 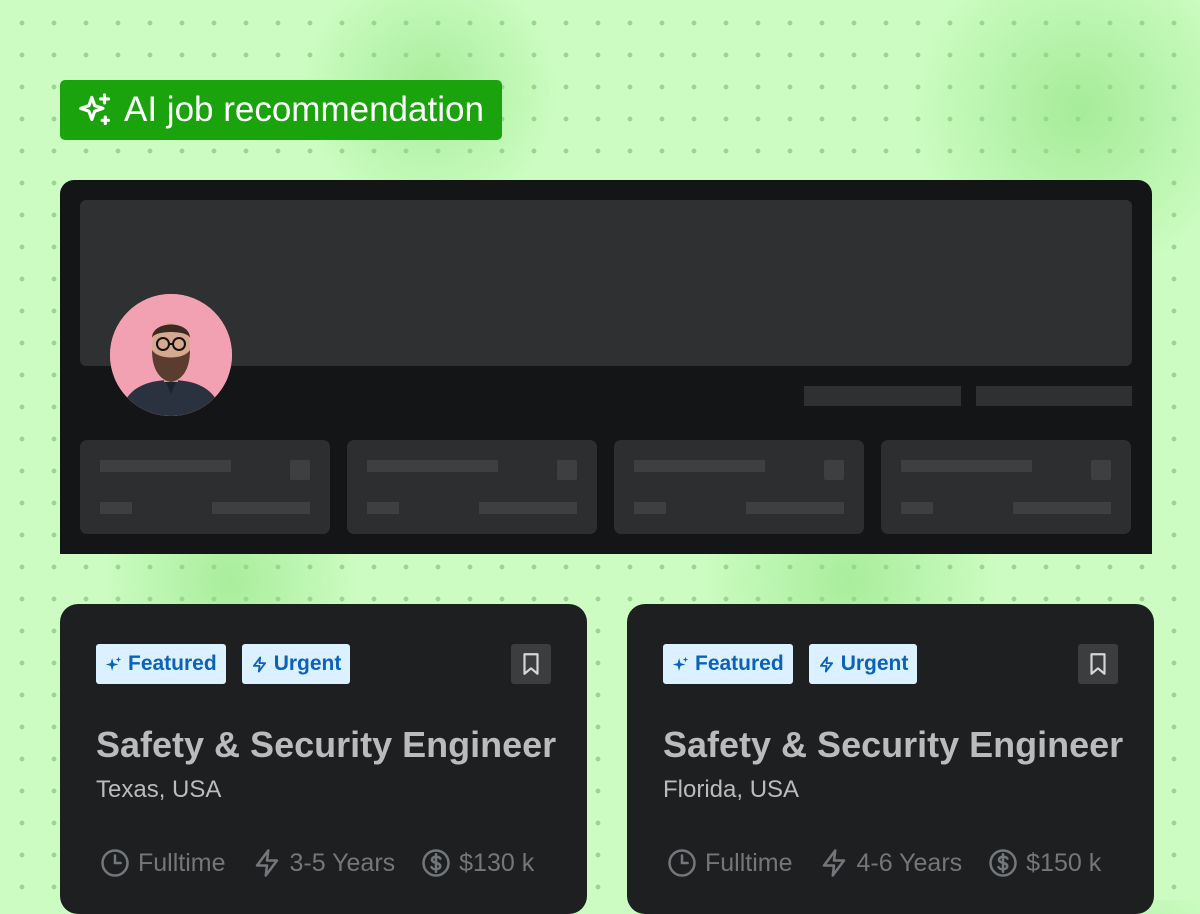 What do you see at coordinates (304, 109) in the screenshot?
I see `badge-label: AI job recommendation` at bounding box center [304, 109].